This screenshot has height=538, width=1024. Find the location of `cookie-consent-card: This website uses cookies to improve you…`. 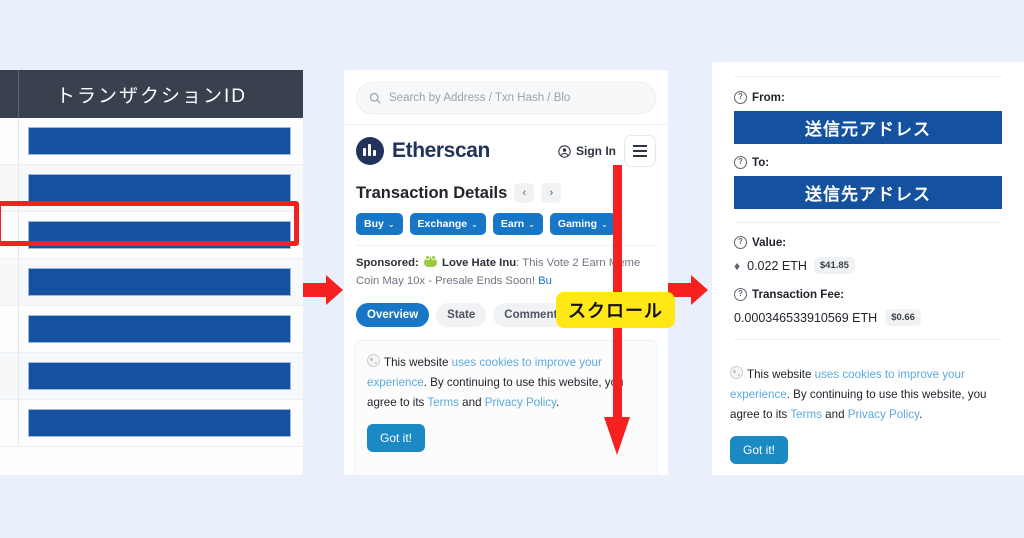

cookie-consent-card: This website uses cookies to improve you… is located at coordinates (868, 408).